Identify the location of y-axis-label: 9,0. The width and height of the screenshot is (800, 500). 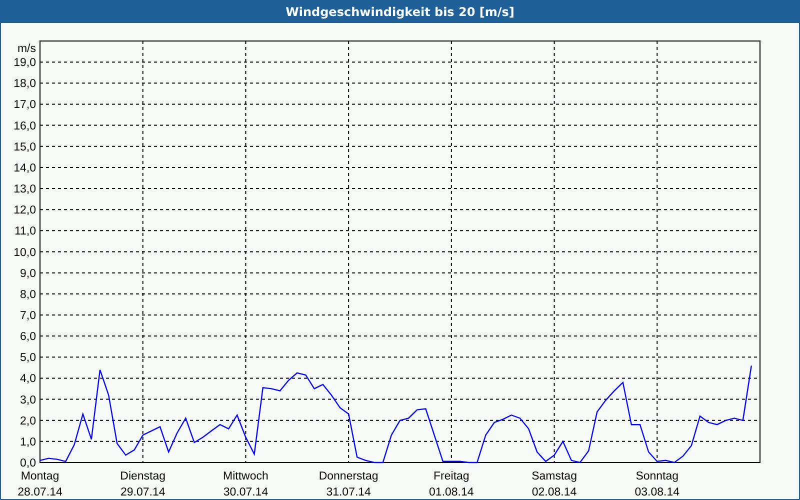
(28, 274).